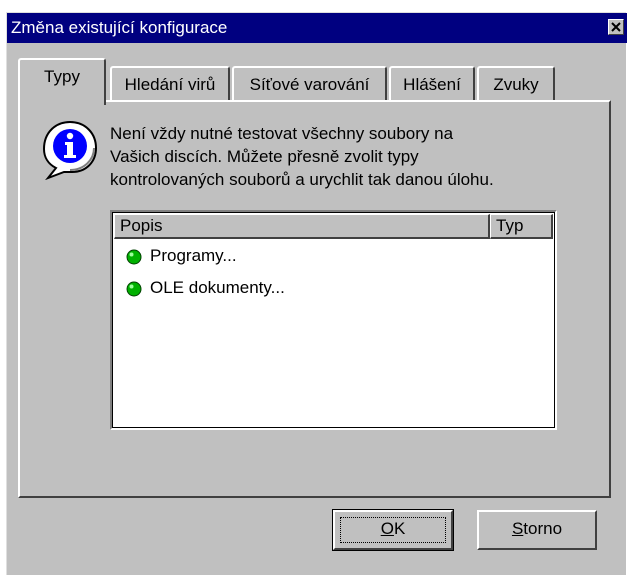 The height and width of the screenshot is (575, 629). What do you see at coordinates (517, 528) in the screenshot?
I see `cancel-mnemonic: S` at bounding box center [517, 528].